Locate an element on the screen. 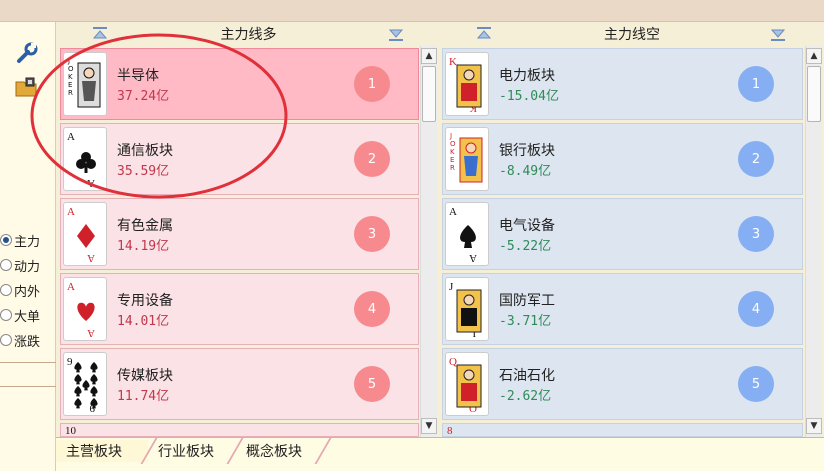 The width and height of the screenshot is (824, 471). short-scrollbar: ▲ ▼ is located at coordinates (813, 241).